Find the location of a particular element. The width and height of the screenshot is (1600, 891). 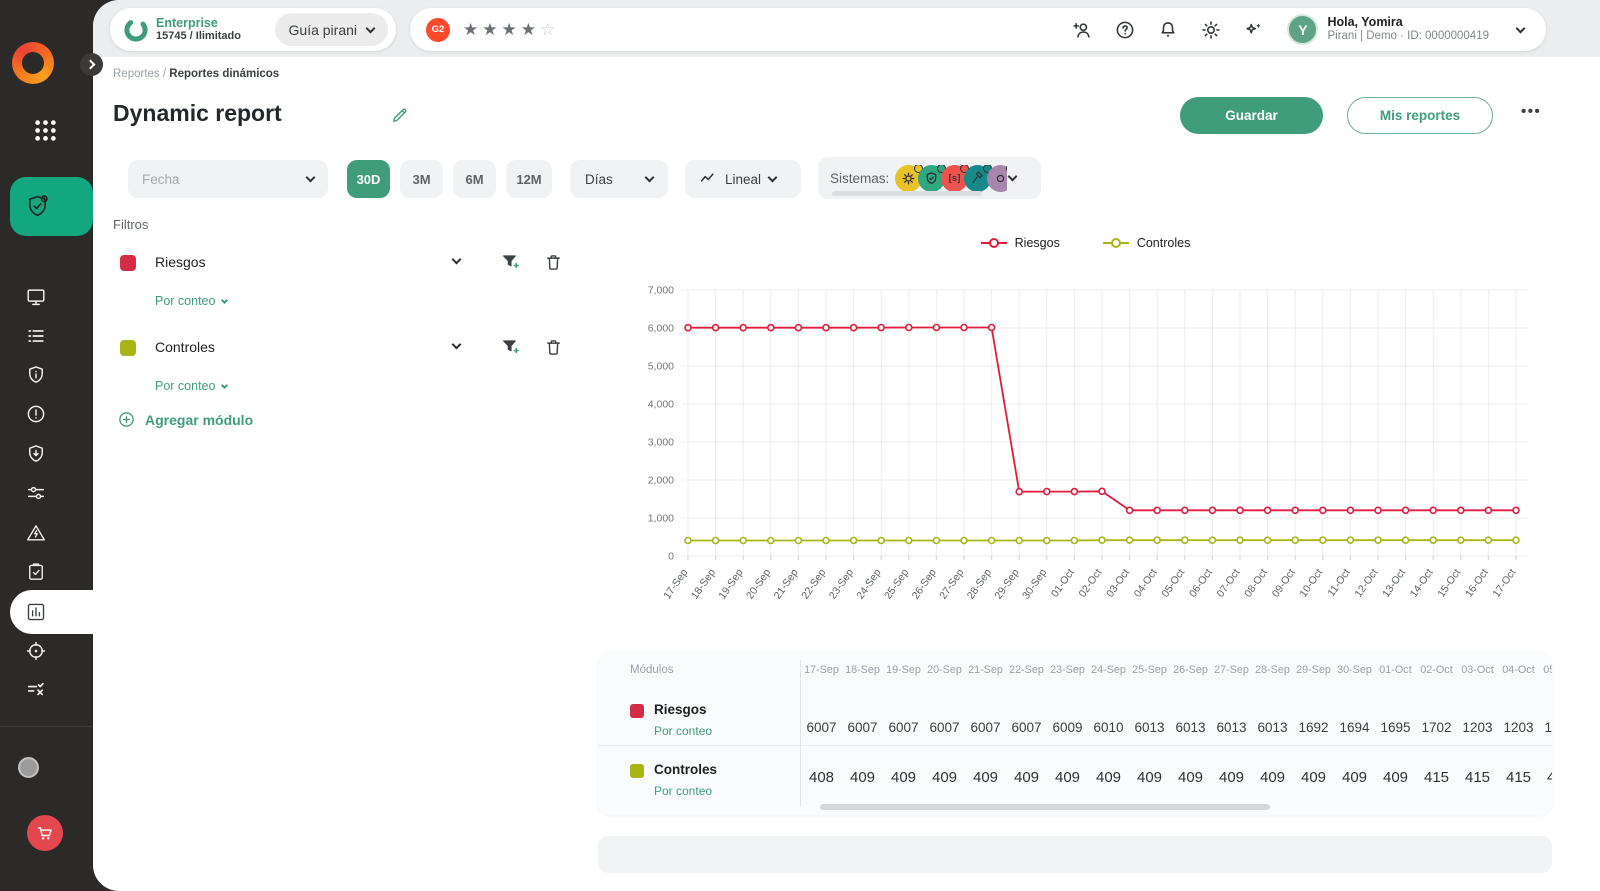

chart-type-label: Lineal is located at coordinates (743, 179).